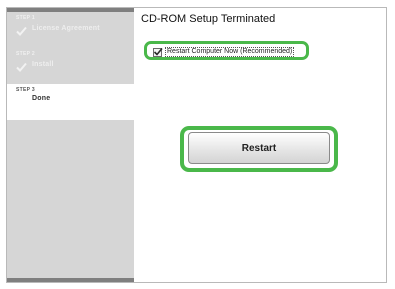 This screenshot has width=395, height=289. I want to click on step-number: STEP 3, so click(25, 90).